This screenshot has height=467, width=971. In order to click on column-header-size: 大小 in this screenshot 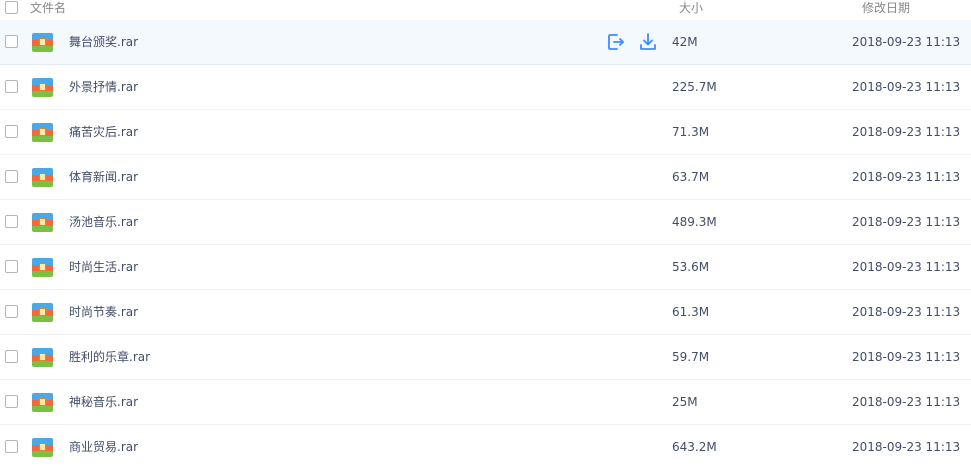, I will do `click(691, 8)`.